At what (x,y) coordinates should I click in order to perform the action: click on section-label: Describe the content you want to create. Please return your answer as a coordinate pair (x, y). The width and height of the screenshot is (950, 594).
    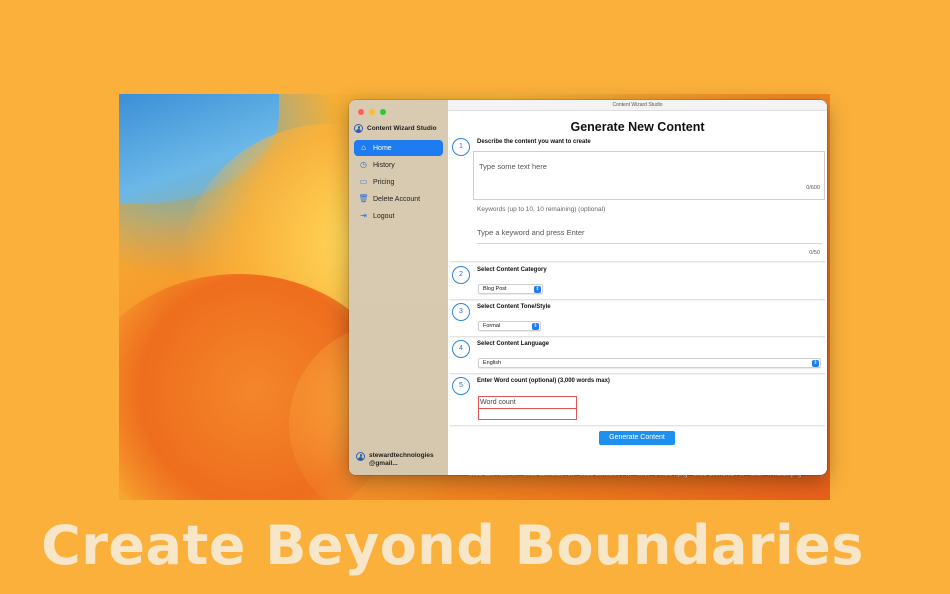
    Looking at the image, I should click on (534, 142).